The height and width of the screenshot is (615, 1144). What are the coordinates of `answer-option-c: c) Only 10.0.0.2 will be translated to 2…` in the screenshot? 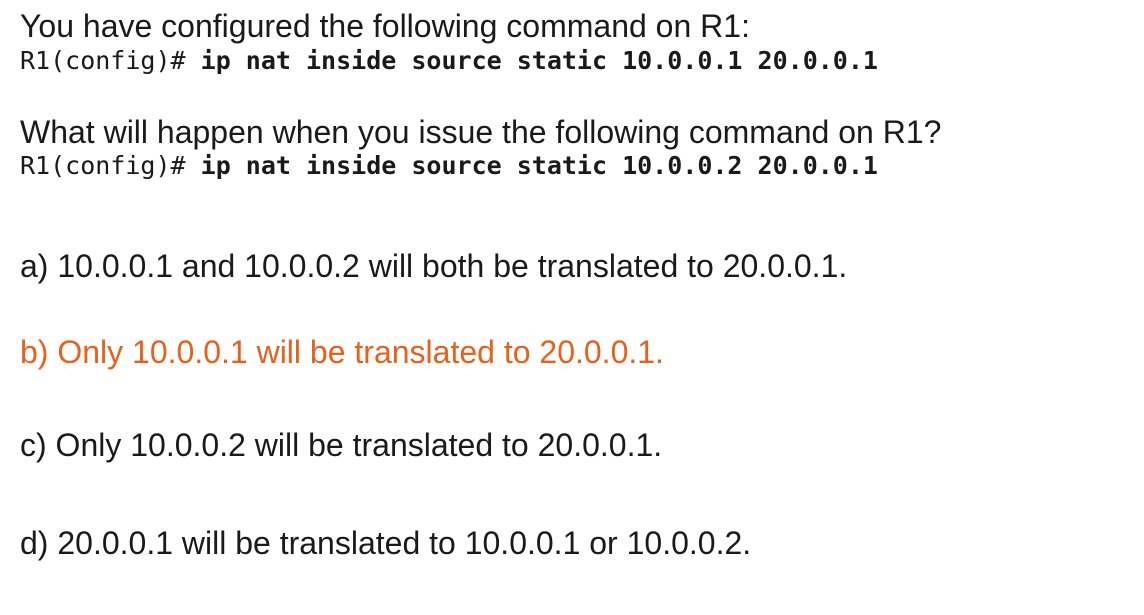 It's located at (341, 445).